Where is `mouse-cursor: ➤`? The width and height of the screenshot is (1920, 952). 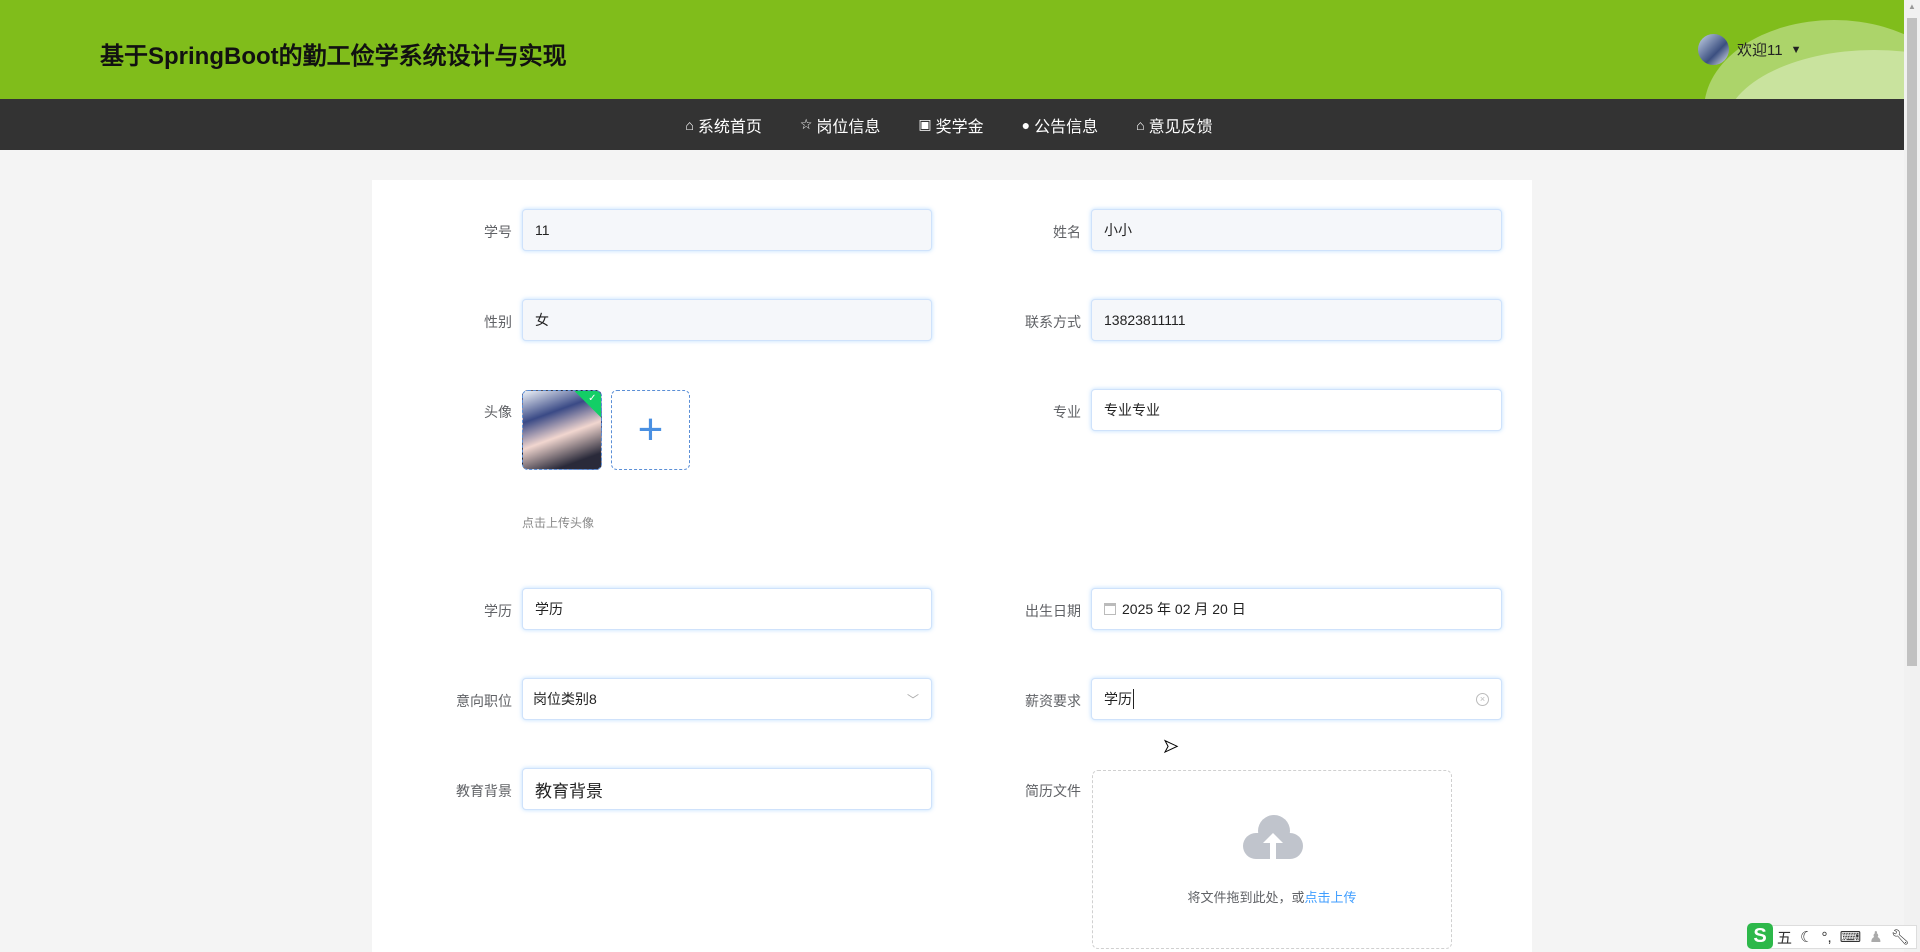
mouse-cursor: ➤ is located at coordinates (1170, 746).